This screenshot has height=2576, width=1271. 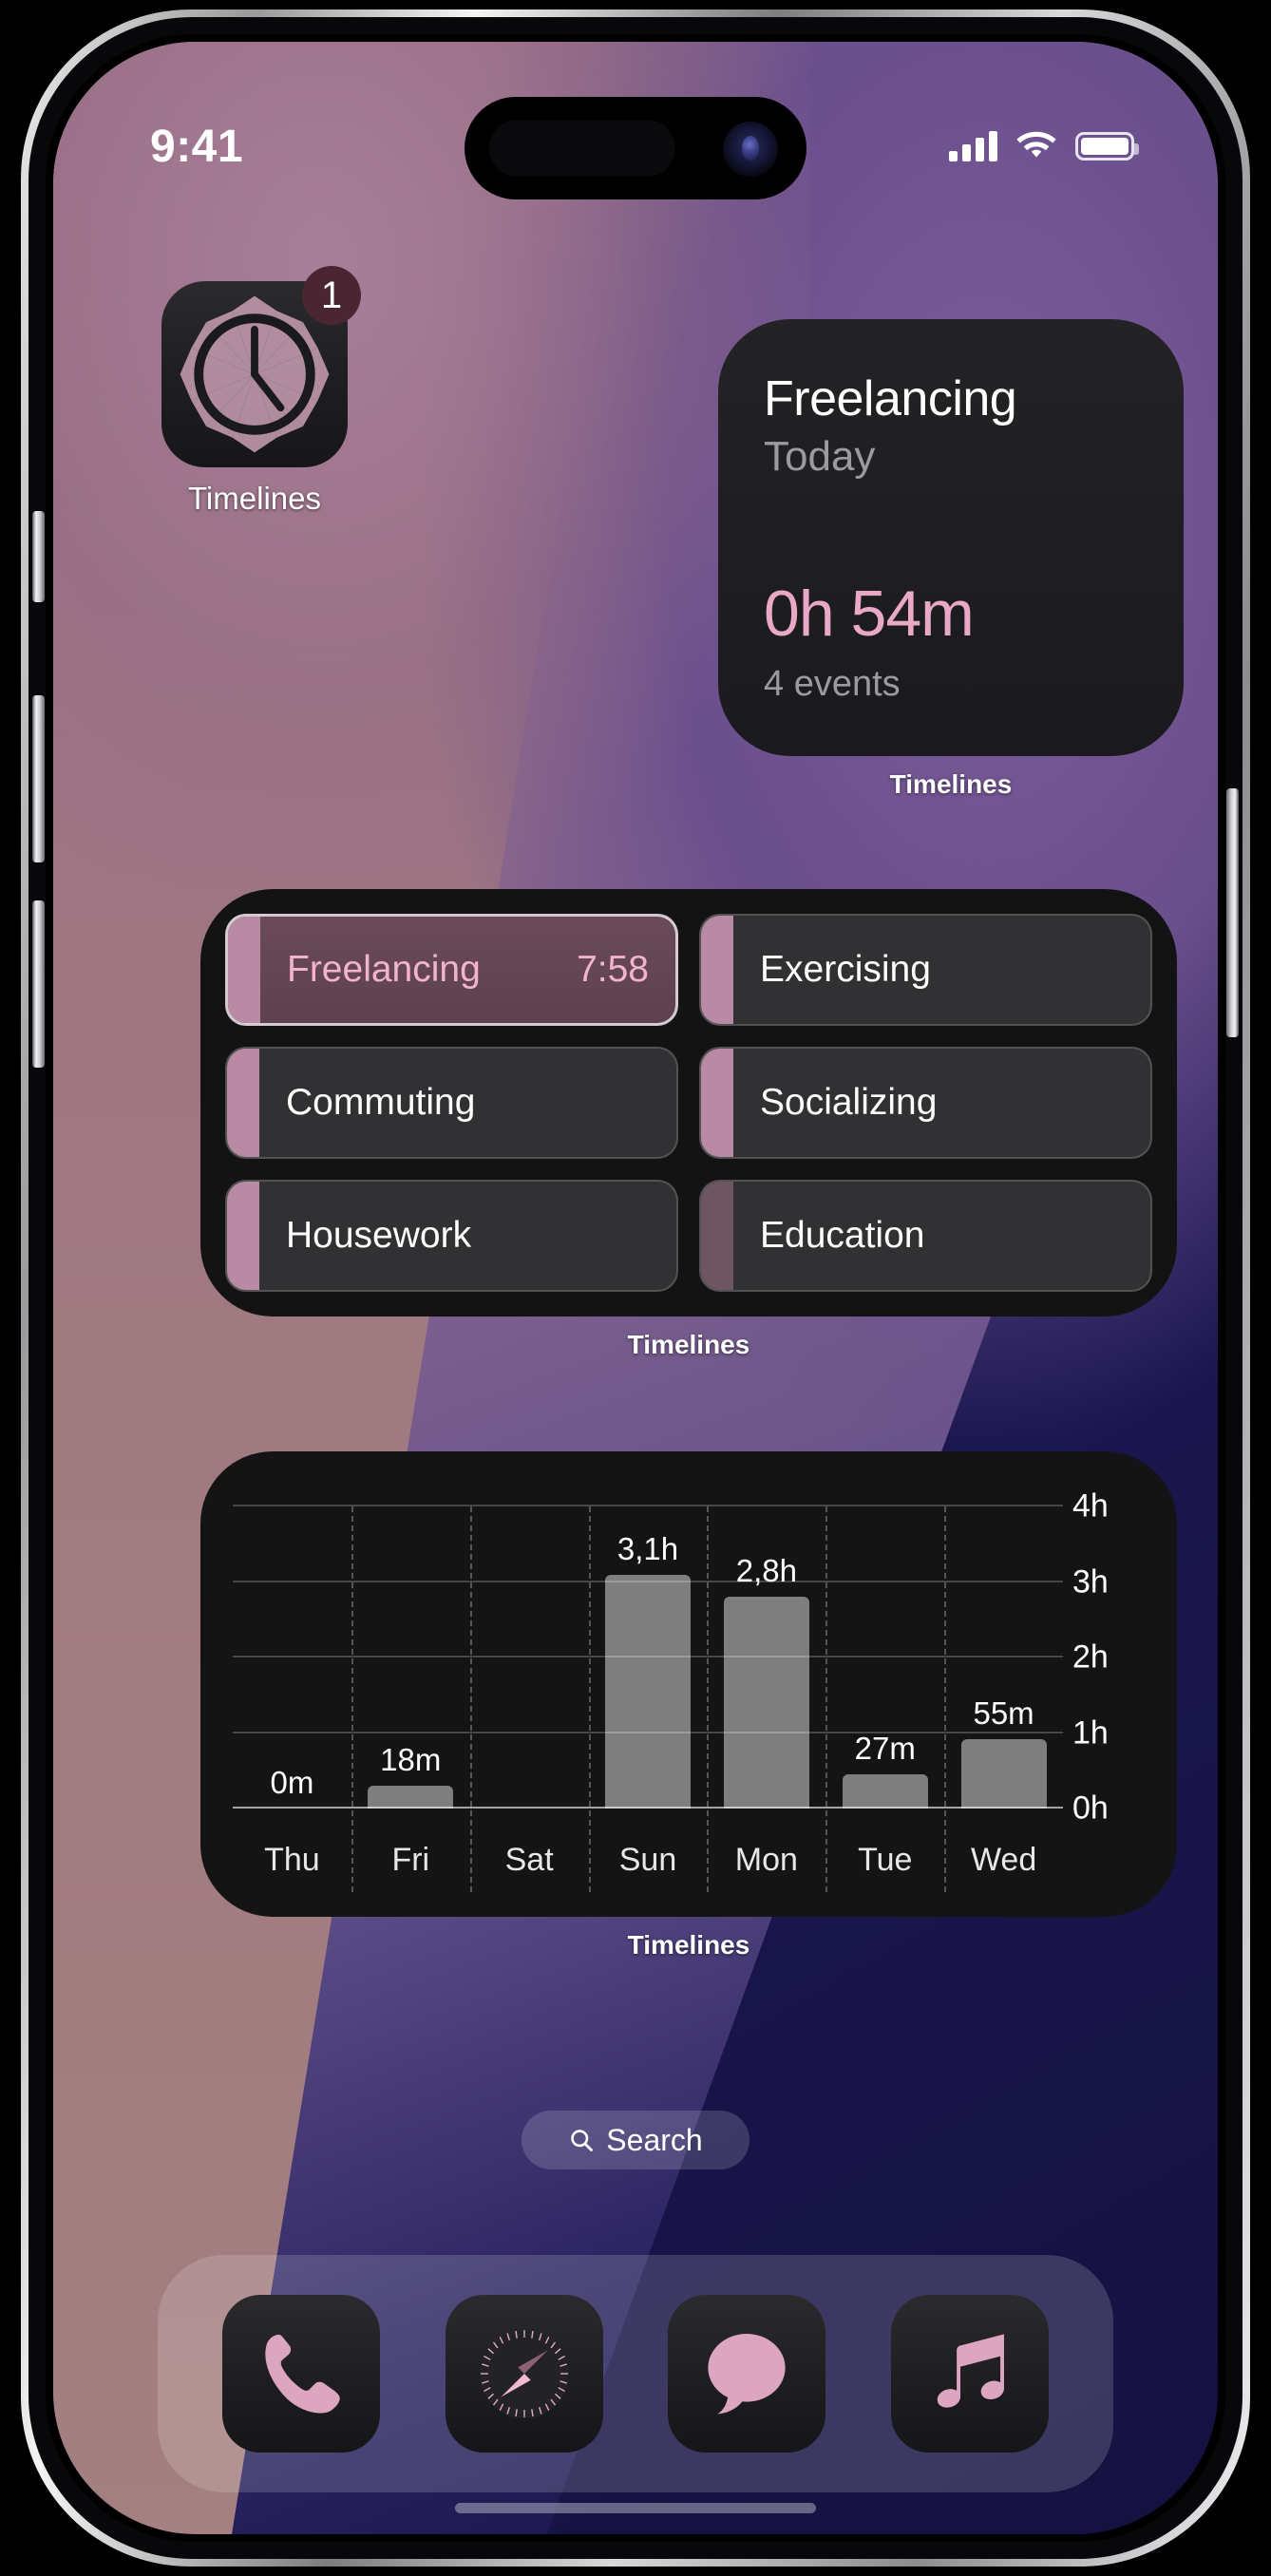 What do you see at coordinates (582, 148) in the screenshot?
I see `face-id-sensor` at bounding box center [582, 148].